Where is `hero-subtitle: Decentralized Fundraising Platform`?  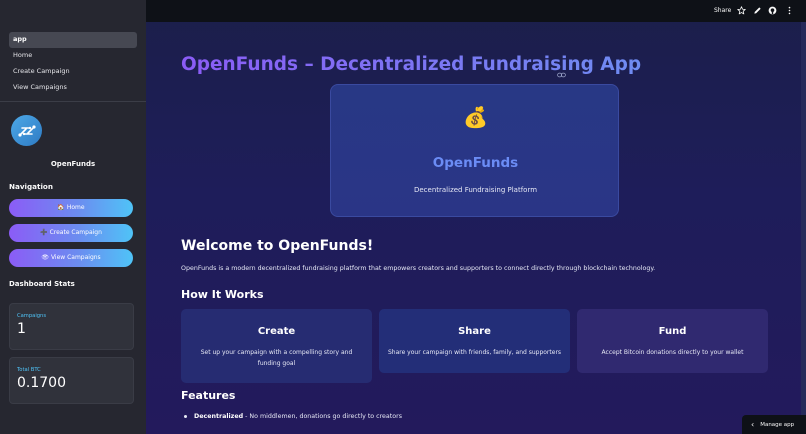 hero-subtitle: Decentralized Fundraising Platform is located at coordinates (475, 190).